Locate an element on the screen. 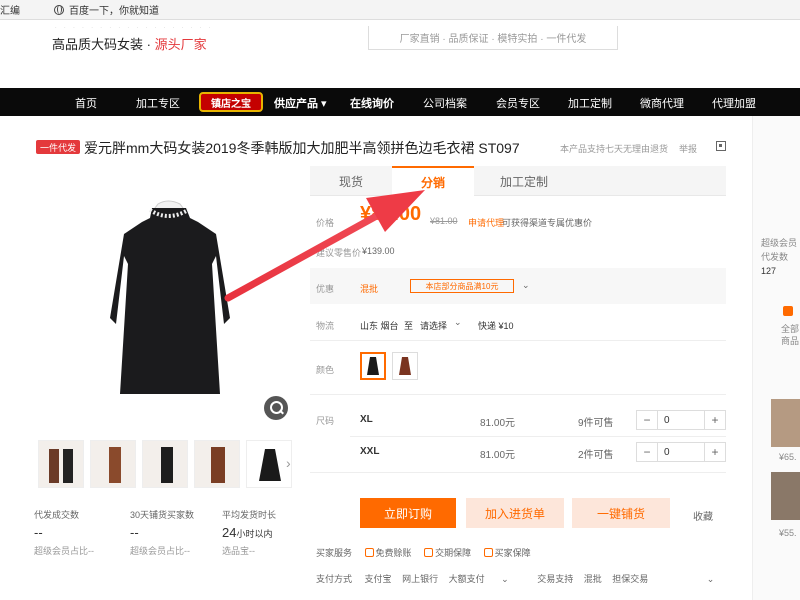 The height and width of the screenshot is (600, 800). stat-value: 24小时以内 is located at coordinates (267, 532).